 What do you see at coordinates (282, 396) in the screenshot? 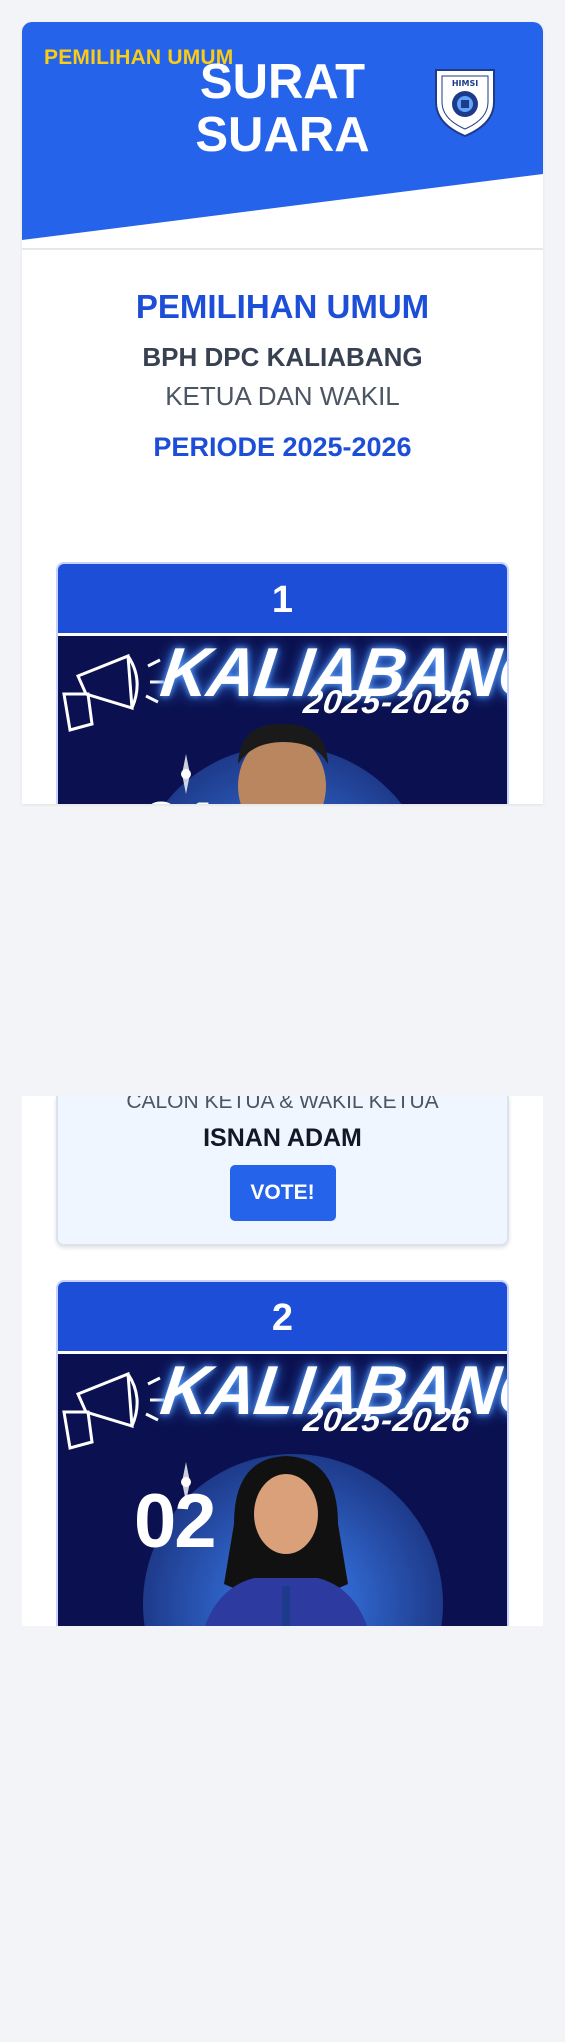
I see `position-label: KETUA DAN WAKIL` at bounding box center [282, 396].